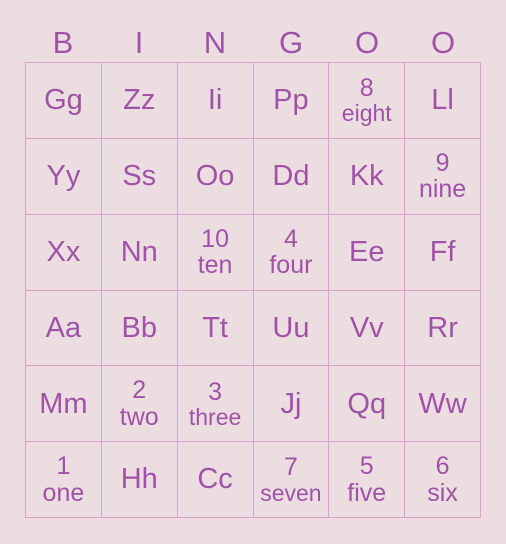 This screenshot has height=544, width=506. I want to click on bingo-cell: Ss, so click(139, 176).